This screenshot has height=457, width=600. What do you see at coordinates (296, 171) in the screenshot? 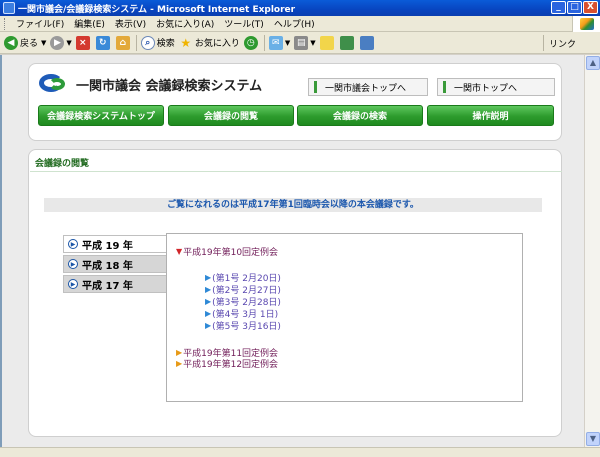
I see `section-divider` at bounding box center [296, 171].